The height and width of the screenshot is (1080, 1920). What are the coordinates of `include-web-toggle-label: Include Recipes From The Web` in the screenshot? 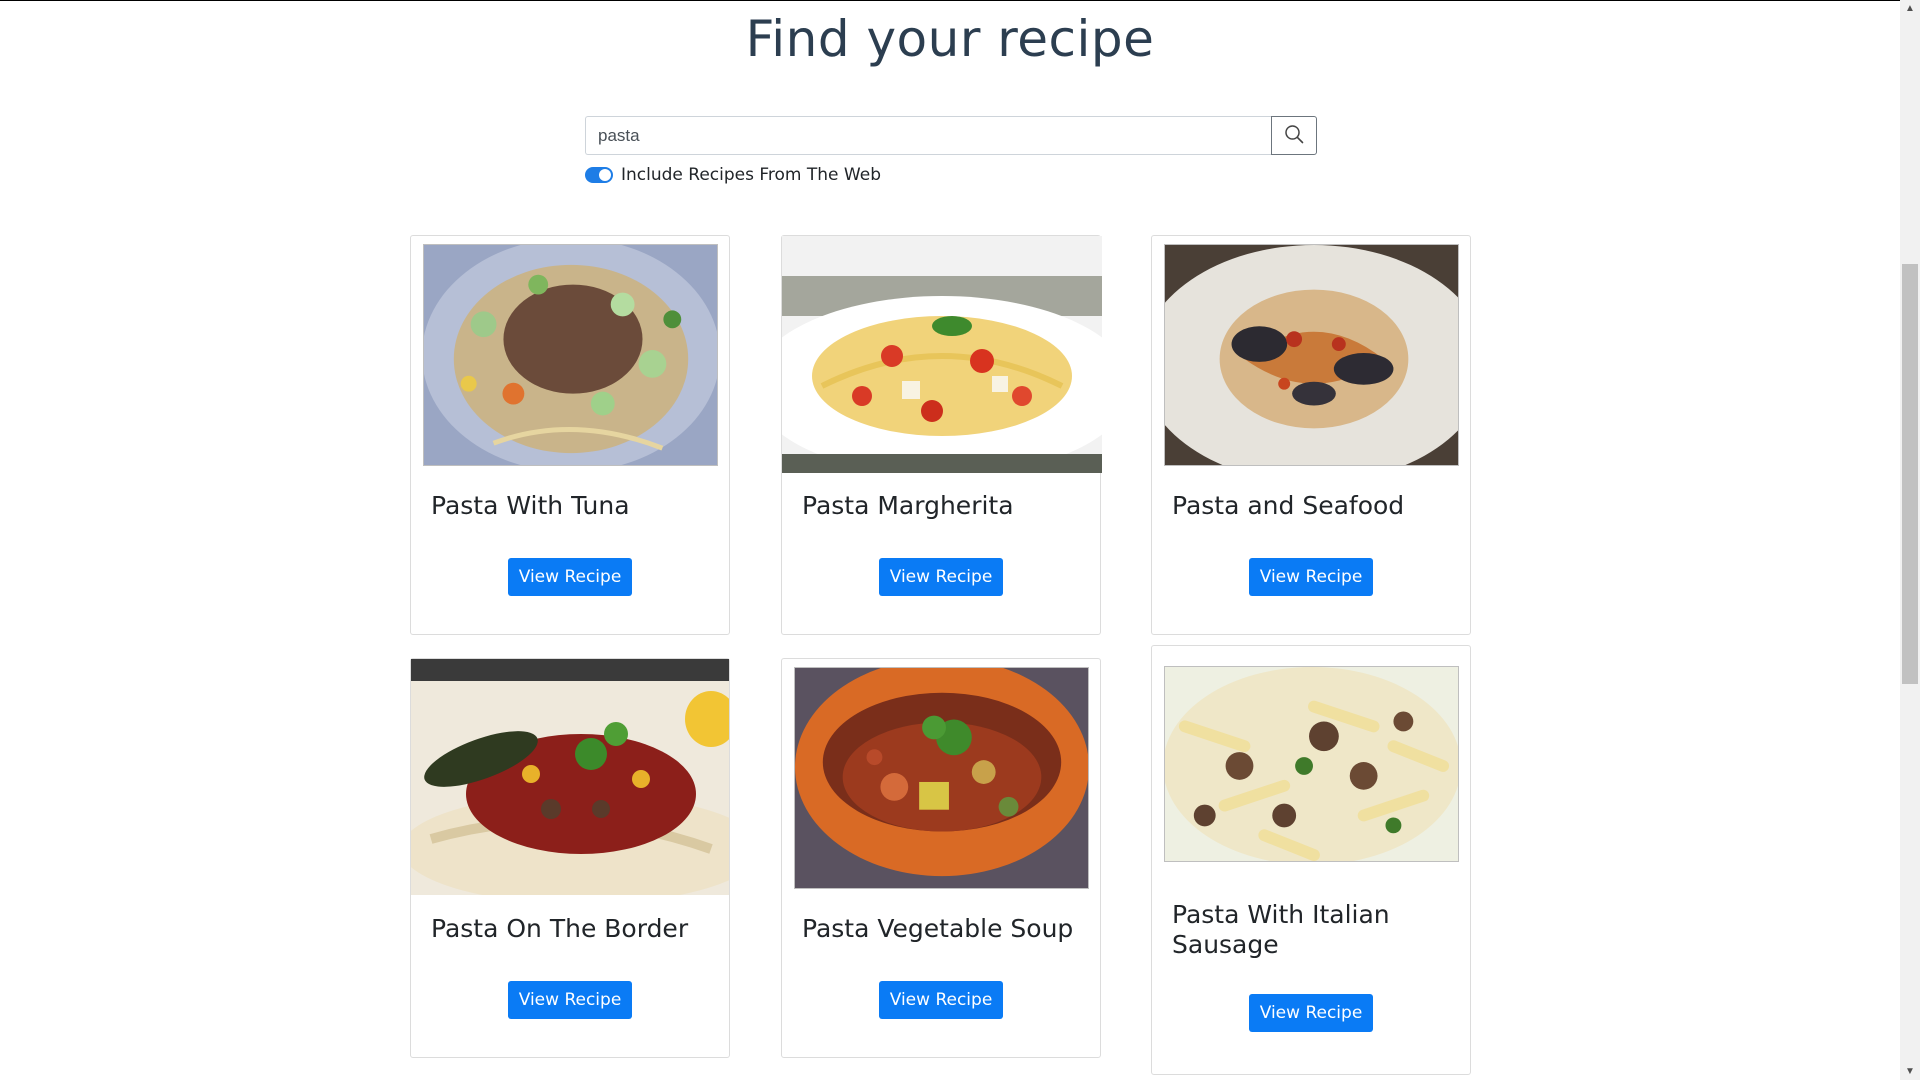 It's located at (751, 175).